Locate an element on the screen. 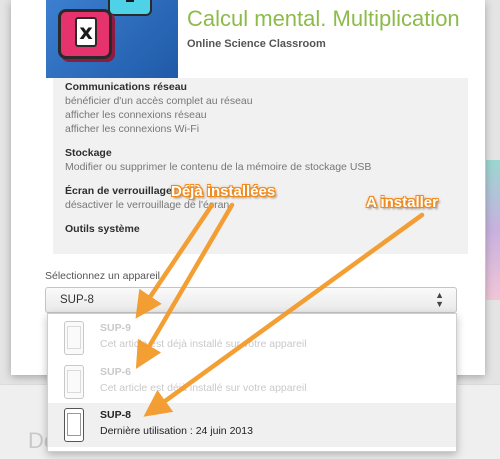 The width and height of the screenshot is (500, 459). device-option-name: SUP-6 is located at coordinates (115, 372).